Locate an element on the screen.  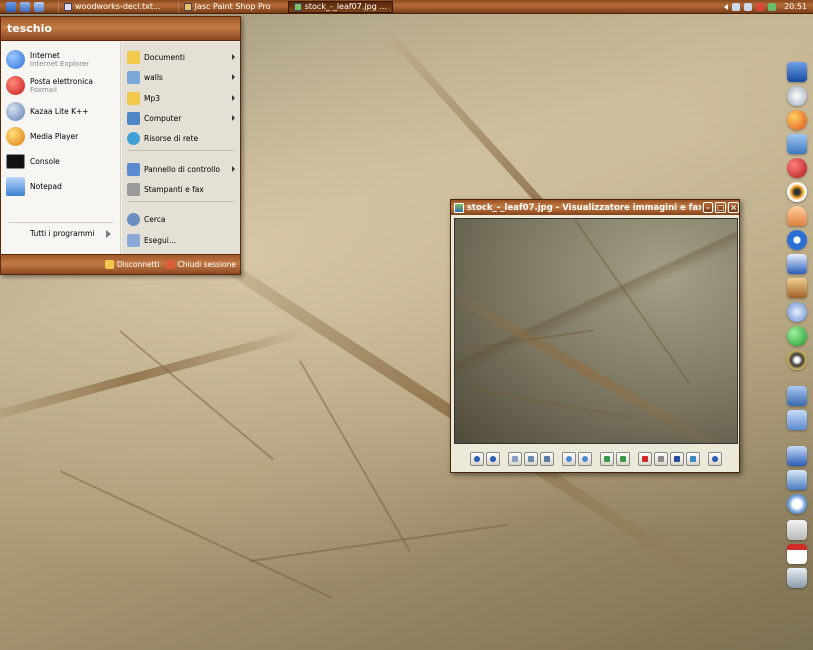
logoff-label: Disconnetti is located at coordinates (138, 264).